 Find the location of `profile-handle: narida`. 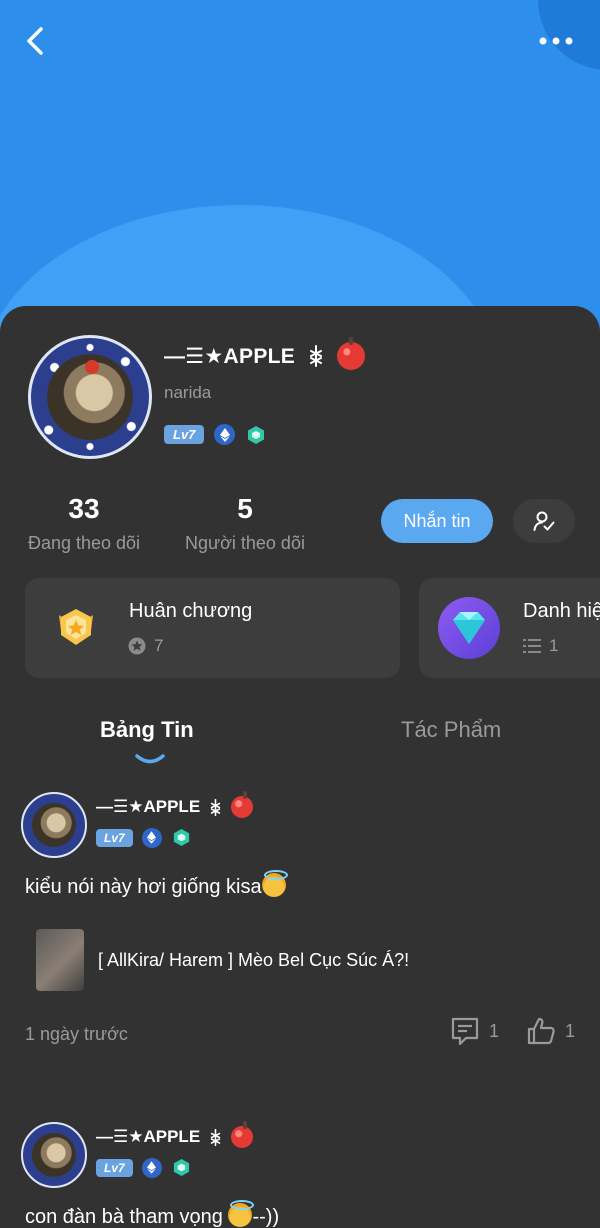

profile-handle: narida is located at coordinates (188, 392).